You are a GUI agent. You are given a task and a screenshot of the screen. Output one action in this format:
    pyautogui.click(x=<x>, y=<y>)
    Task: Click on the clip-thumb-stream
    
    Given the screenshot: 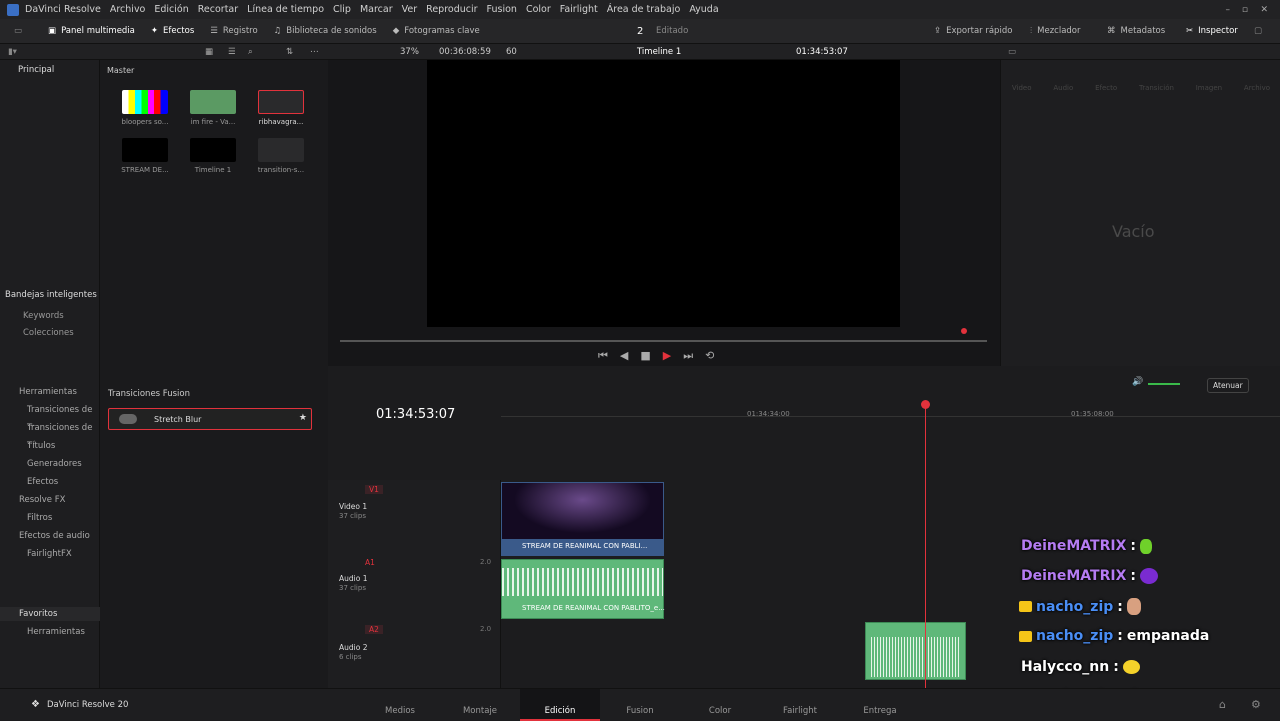 What is the action you would take?
    pyautogui.click(x=145, y=150)
    